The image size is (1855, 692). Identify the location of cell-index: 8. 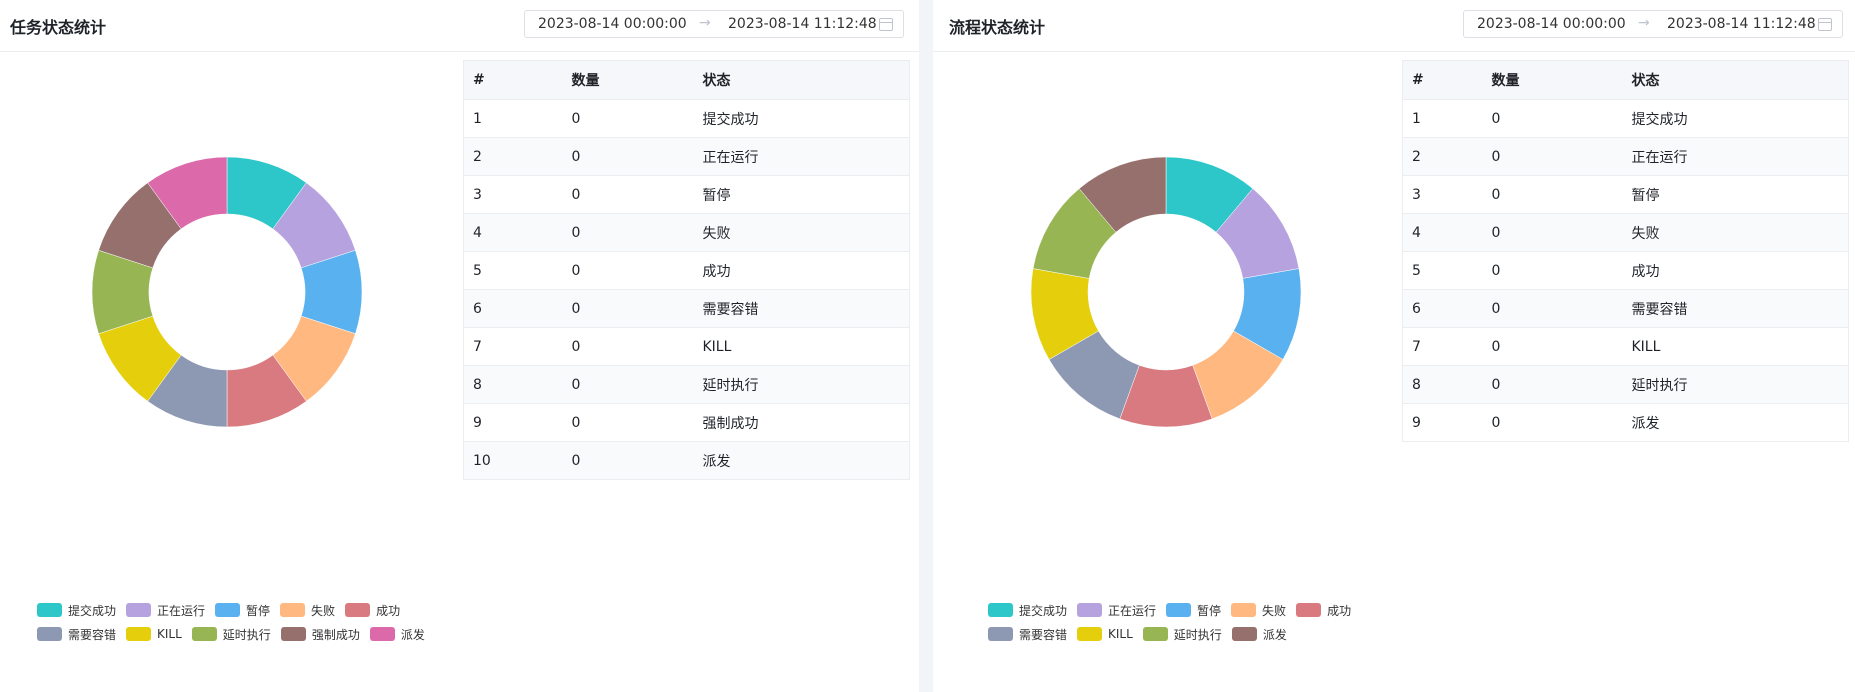
(1442, 384).